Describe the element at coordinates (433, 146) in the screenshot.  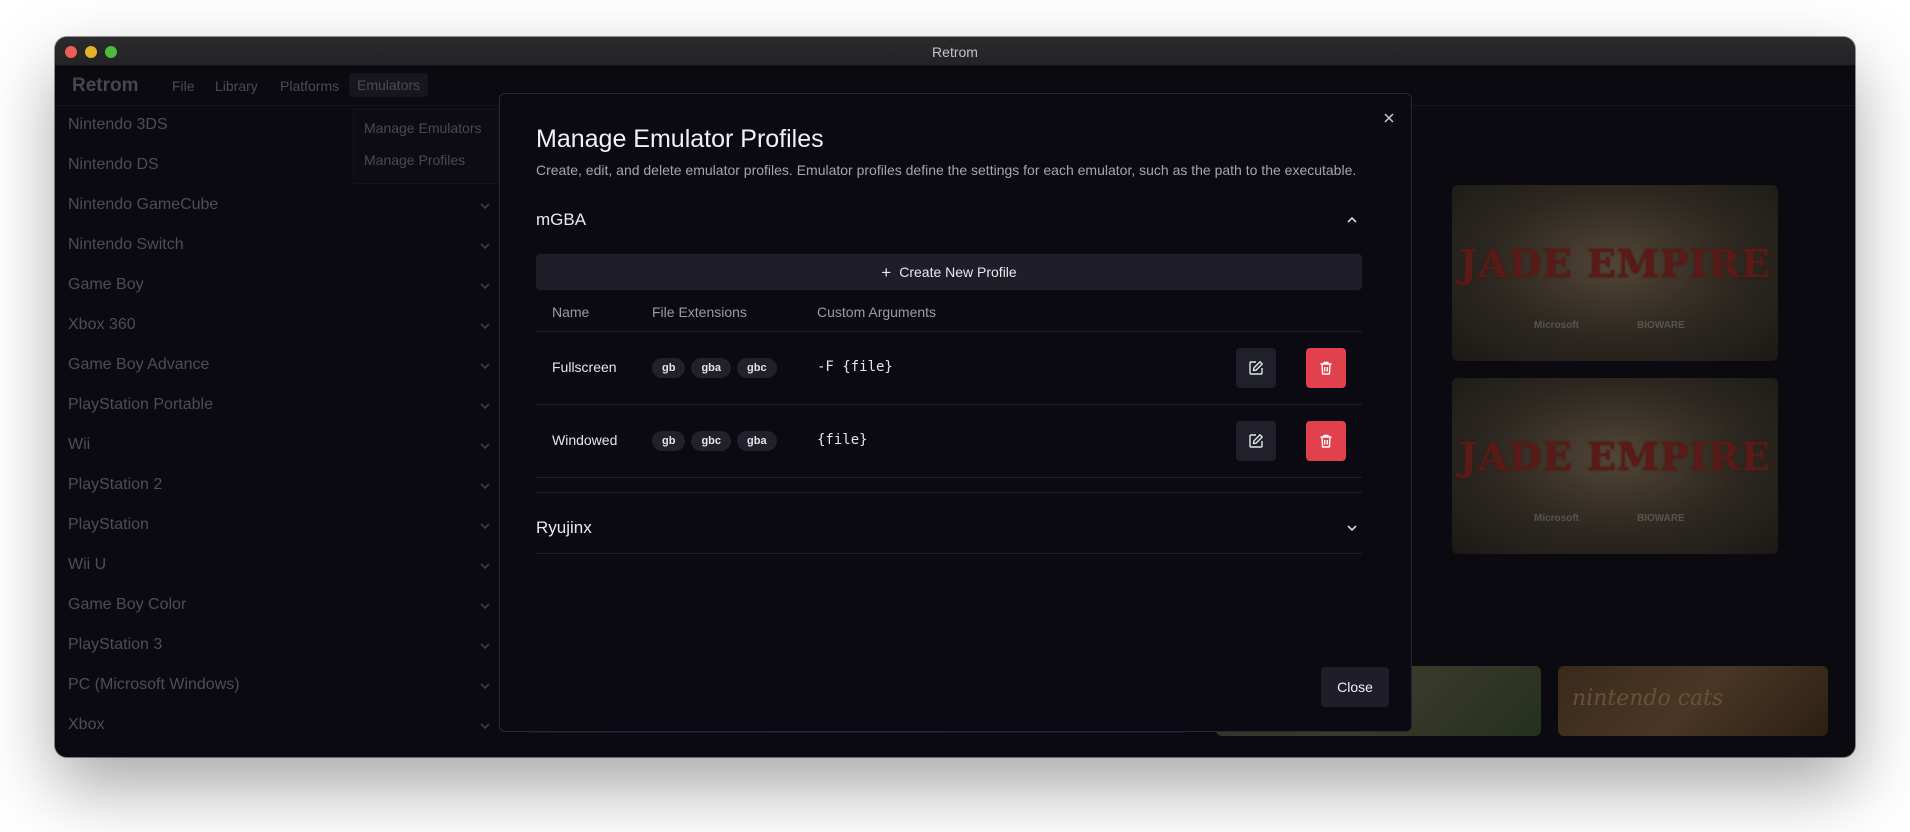
I see `emulators-submenu: Manage Emulators Manage Profiles` at that location.